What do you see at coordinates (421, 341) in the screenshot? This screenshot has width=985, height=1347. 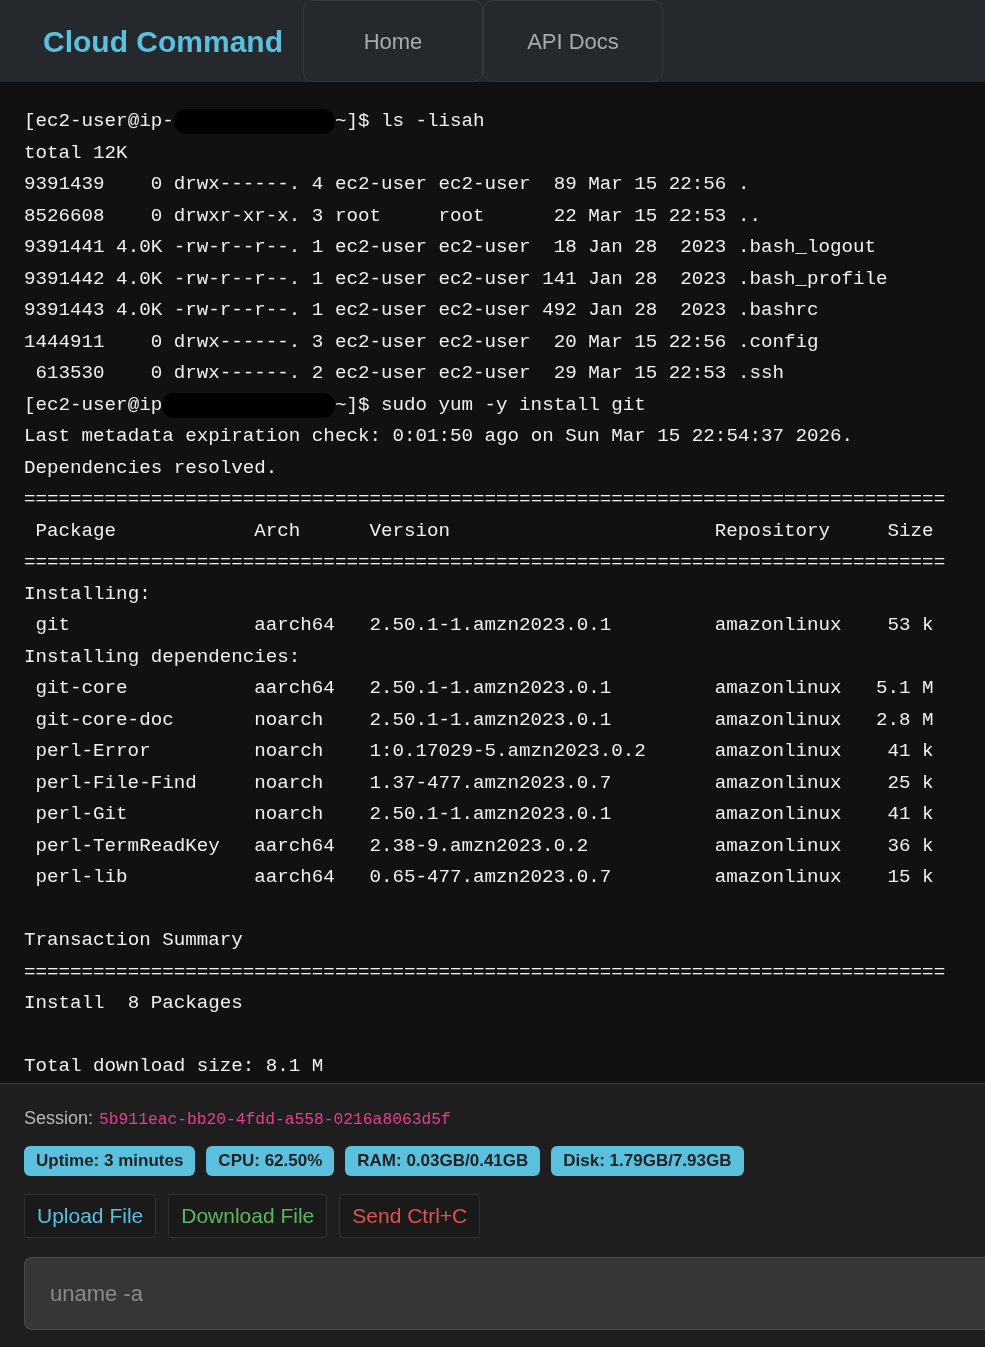 I see `output-text: 1444911 0 drwx------. 3 ec2-user ec2-user 20 Mar 15 22:56 .config` at bounding box center [421, 341].